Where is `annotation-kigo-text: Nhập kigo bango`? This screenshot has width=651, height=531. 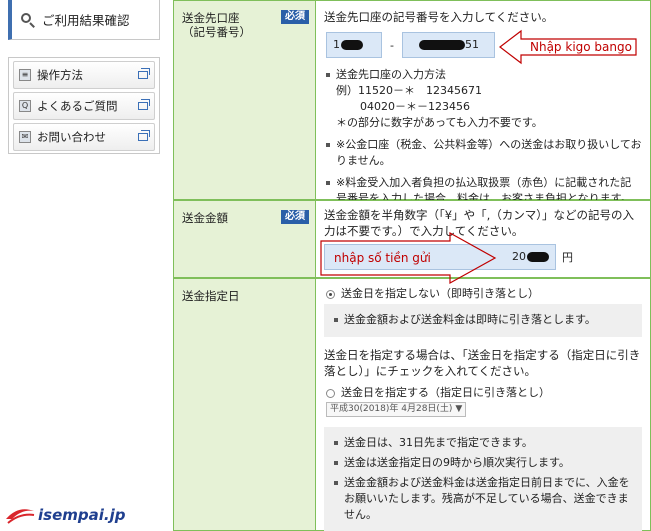
annotation-kigo-text: Nhập kigo bango is located at coordinates (581, 47).